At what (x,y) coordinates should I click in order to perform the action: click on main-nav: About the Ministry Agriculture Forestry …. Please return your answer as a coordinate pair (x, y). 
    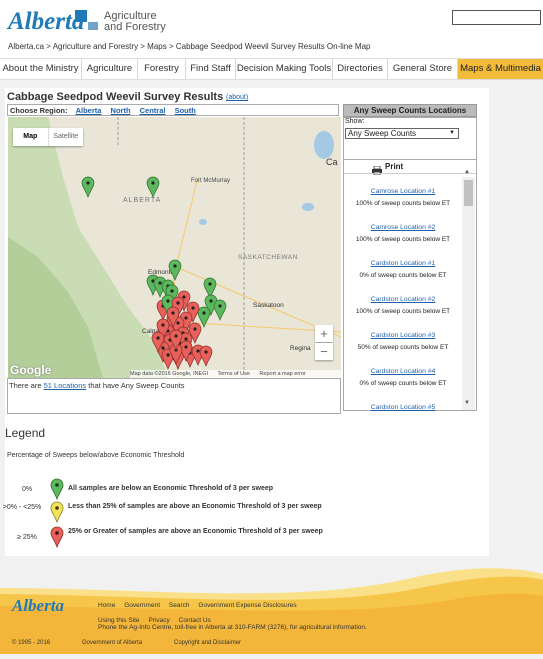
    Looking at the image, I should click on (271, 69).